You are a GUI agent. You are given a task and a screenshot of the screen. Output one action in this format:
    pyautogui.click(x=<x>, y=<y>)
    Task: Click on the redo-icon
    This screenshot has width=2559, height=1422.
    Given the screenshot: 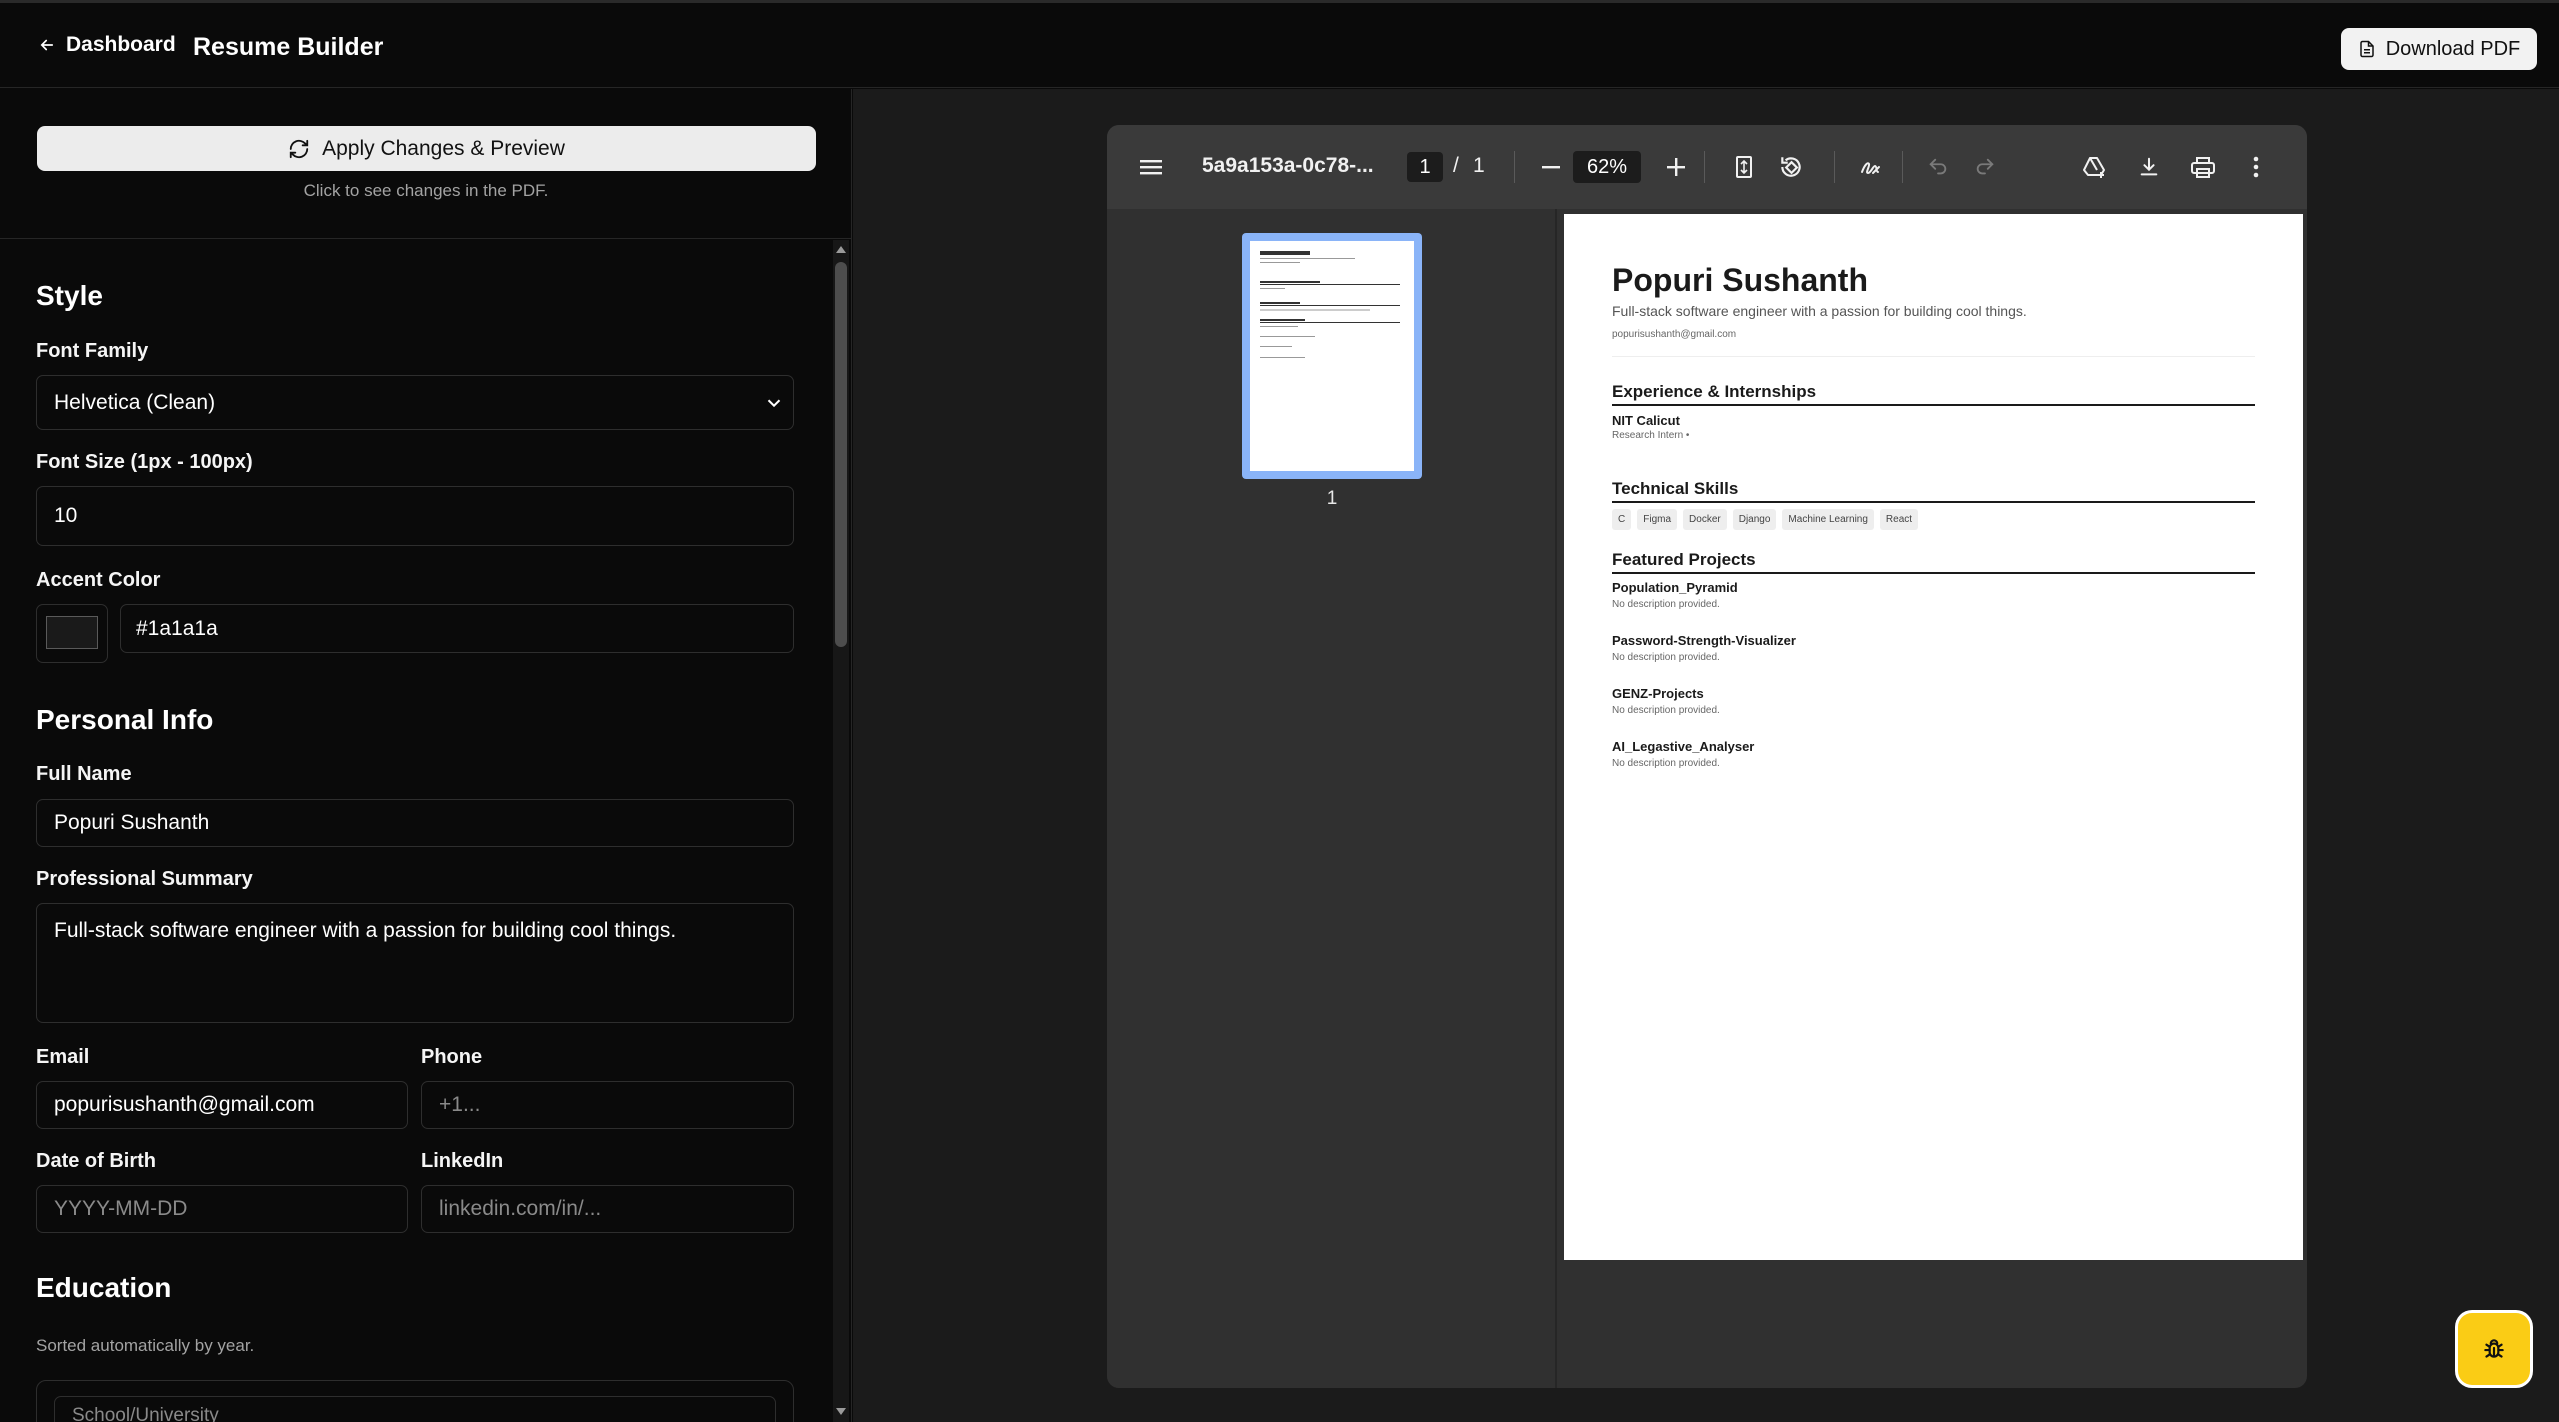 What is the action you would take?
    pyautogui.click(x=1985, y=167)
    